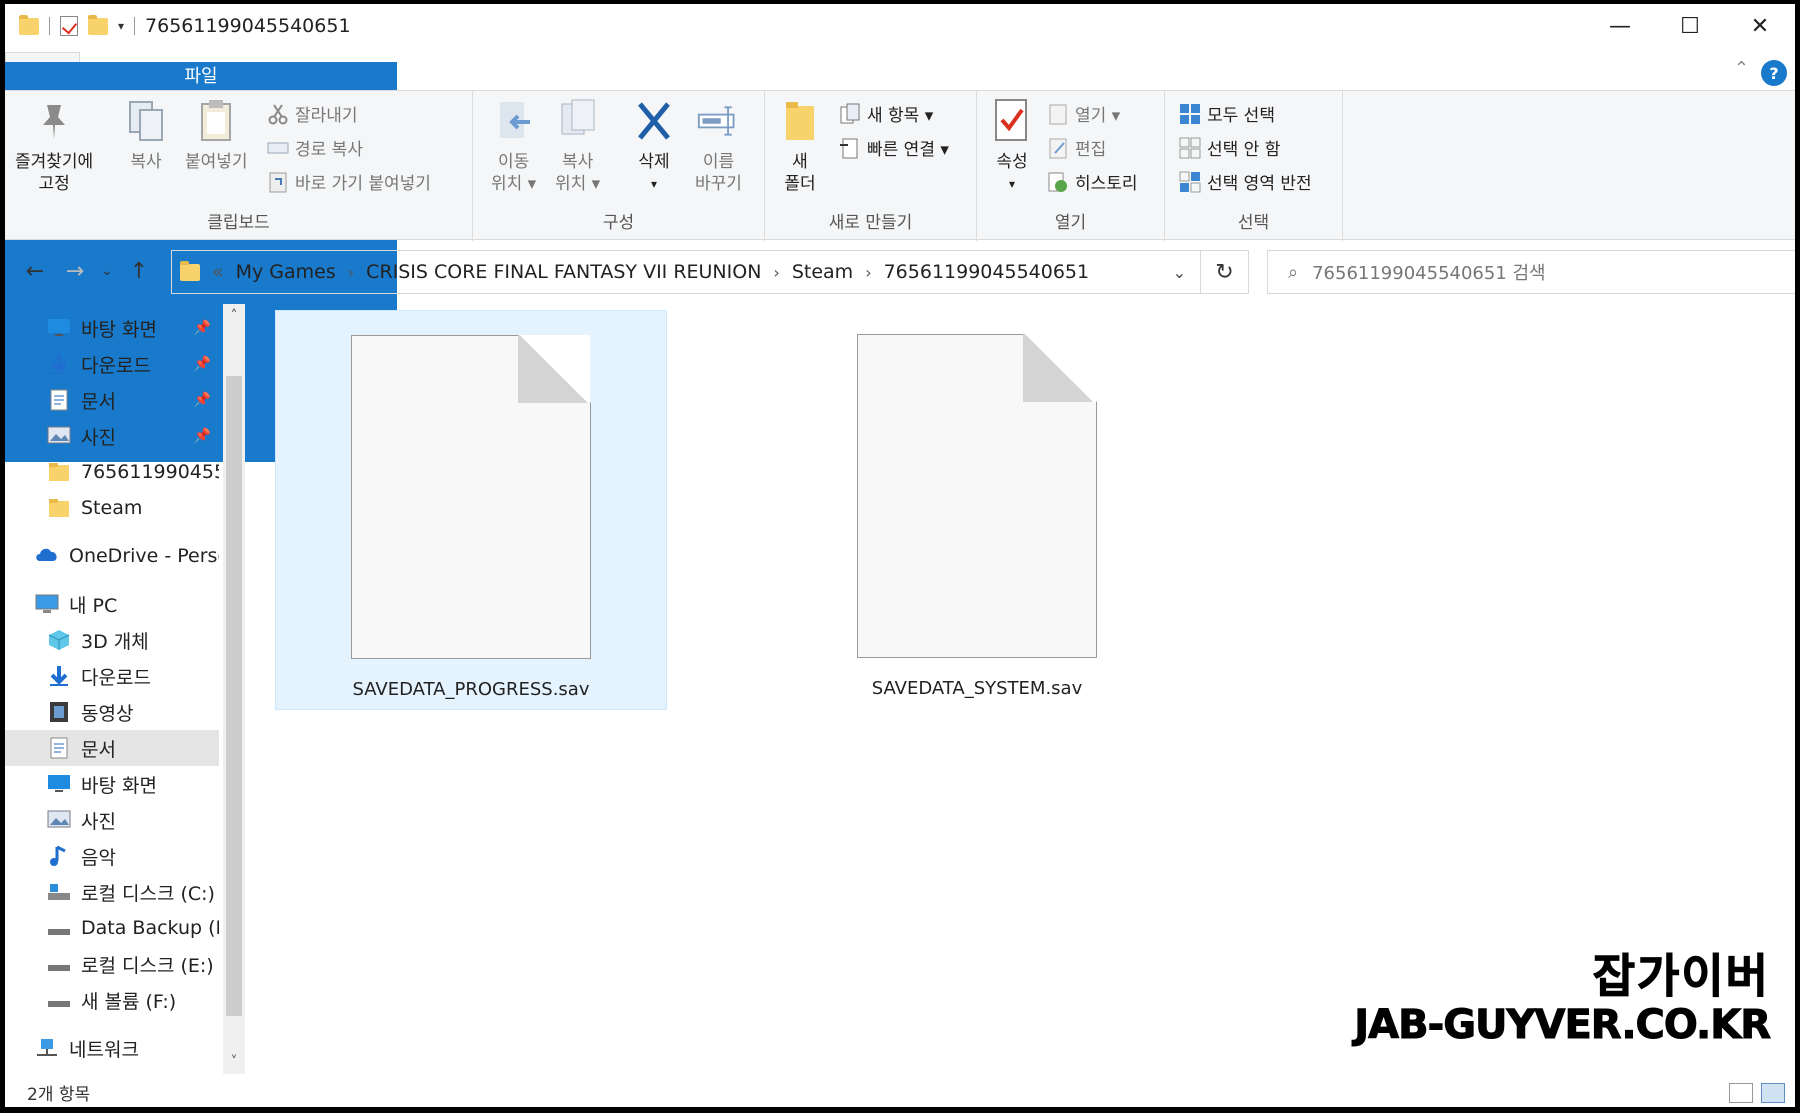  Describe the element at coordinates (112, 436) in the screenshot. I see `nav-item-pictures: 사진 📌` at that location.